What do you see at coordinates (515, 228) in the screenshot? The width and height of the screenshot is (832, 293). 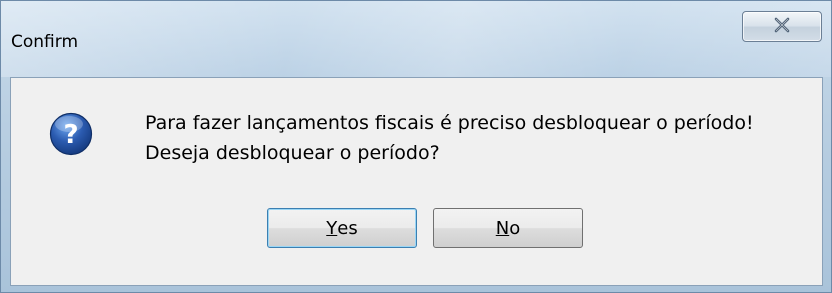 I see `no-label-rest: o` at bounding box center [515, 228].